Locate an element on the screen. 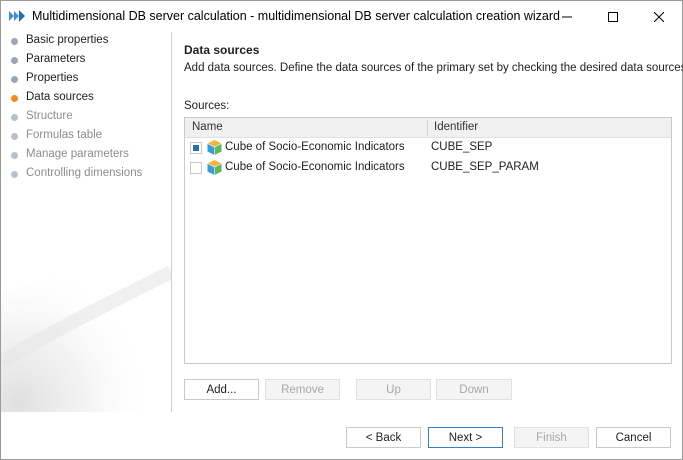 This screenshot has height=460, width=683. step-label: Structure is located at coordinates (49, 116).